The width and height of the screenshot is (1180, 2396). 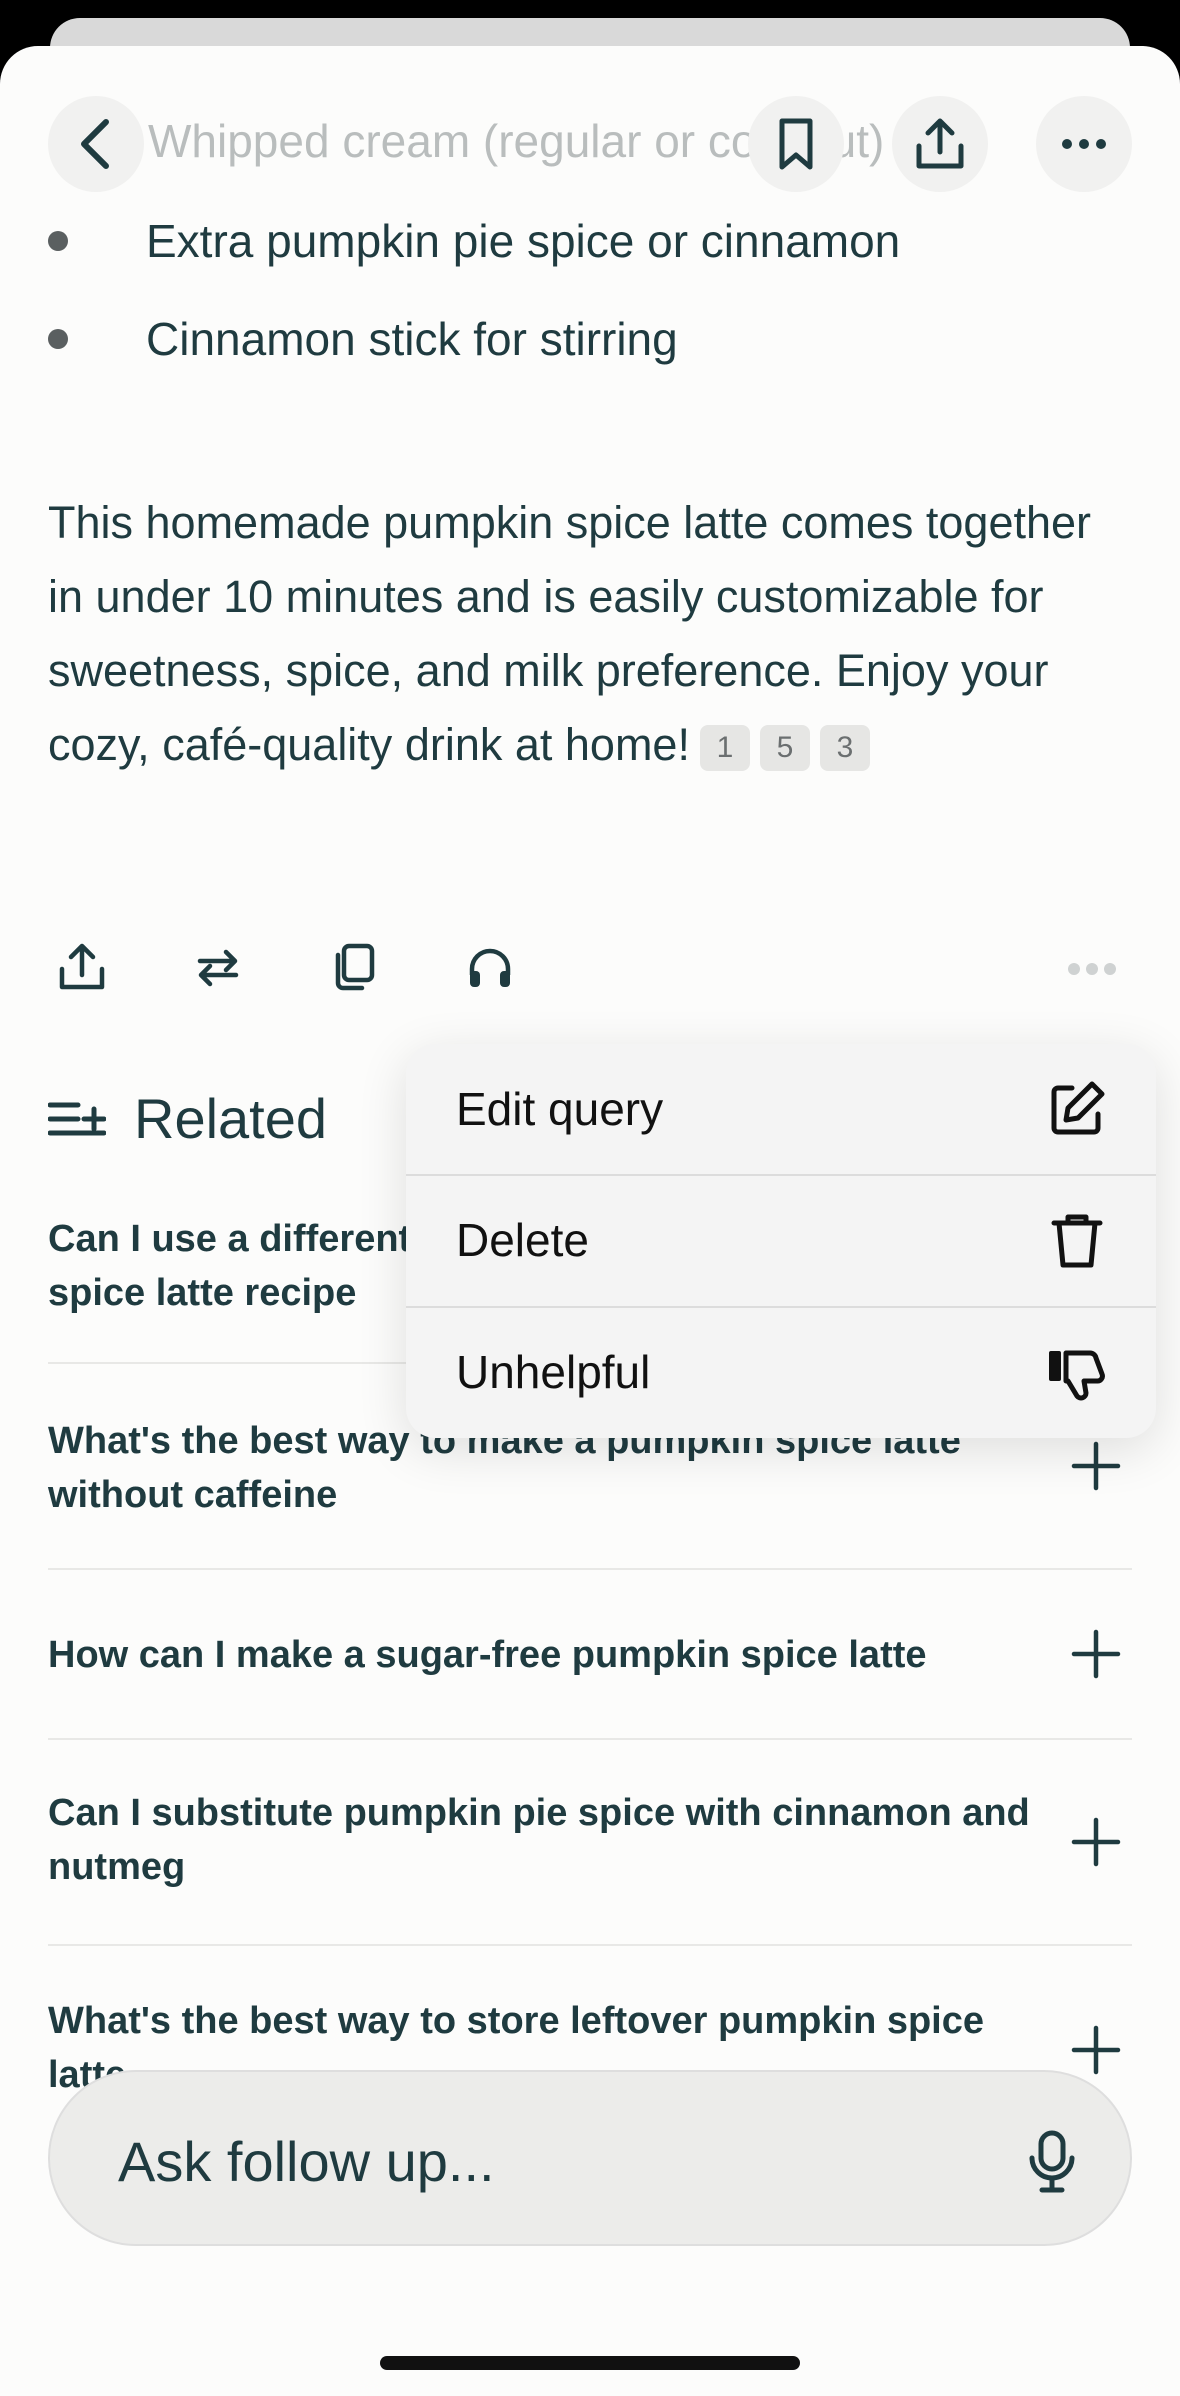 I want to click on citation-badge: 5, so click(x=784, y=748).